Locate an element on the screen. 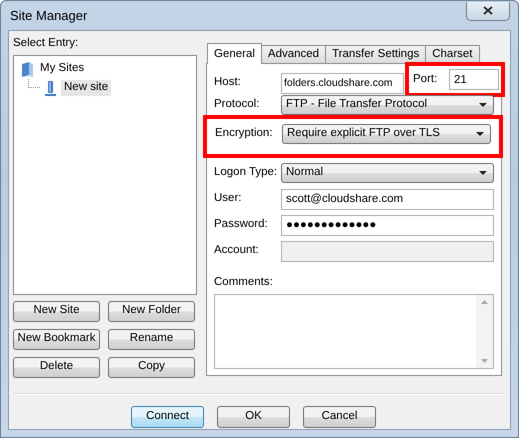 Image resolution: width=519 pixels, height=438 pixels. field-label: Comments: is located at coordinates (244, 283).